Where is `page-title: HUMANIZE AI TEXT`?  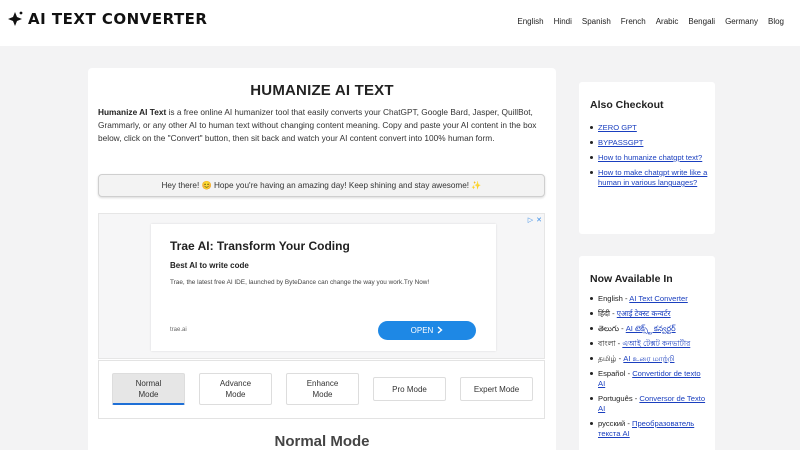
page-title: HUMANIZE AI TEXT is located at coordinates (322, 90).